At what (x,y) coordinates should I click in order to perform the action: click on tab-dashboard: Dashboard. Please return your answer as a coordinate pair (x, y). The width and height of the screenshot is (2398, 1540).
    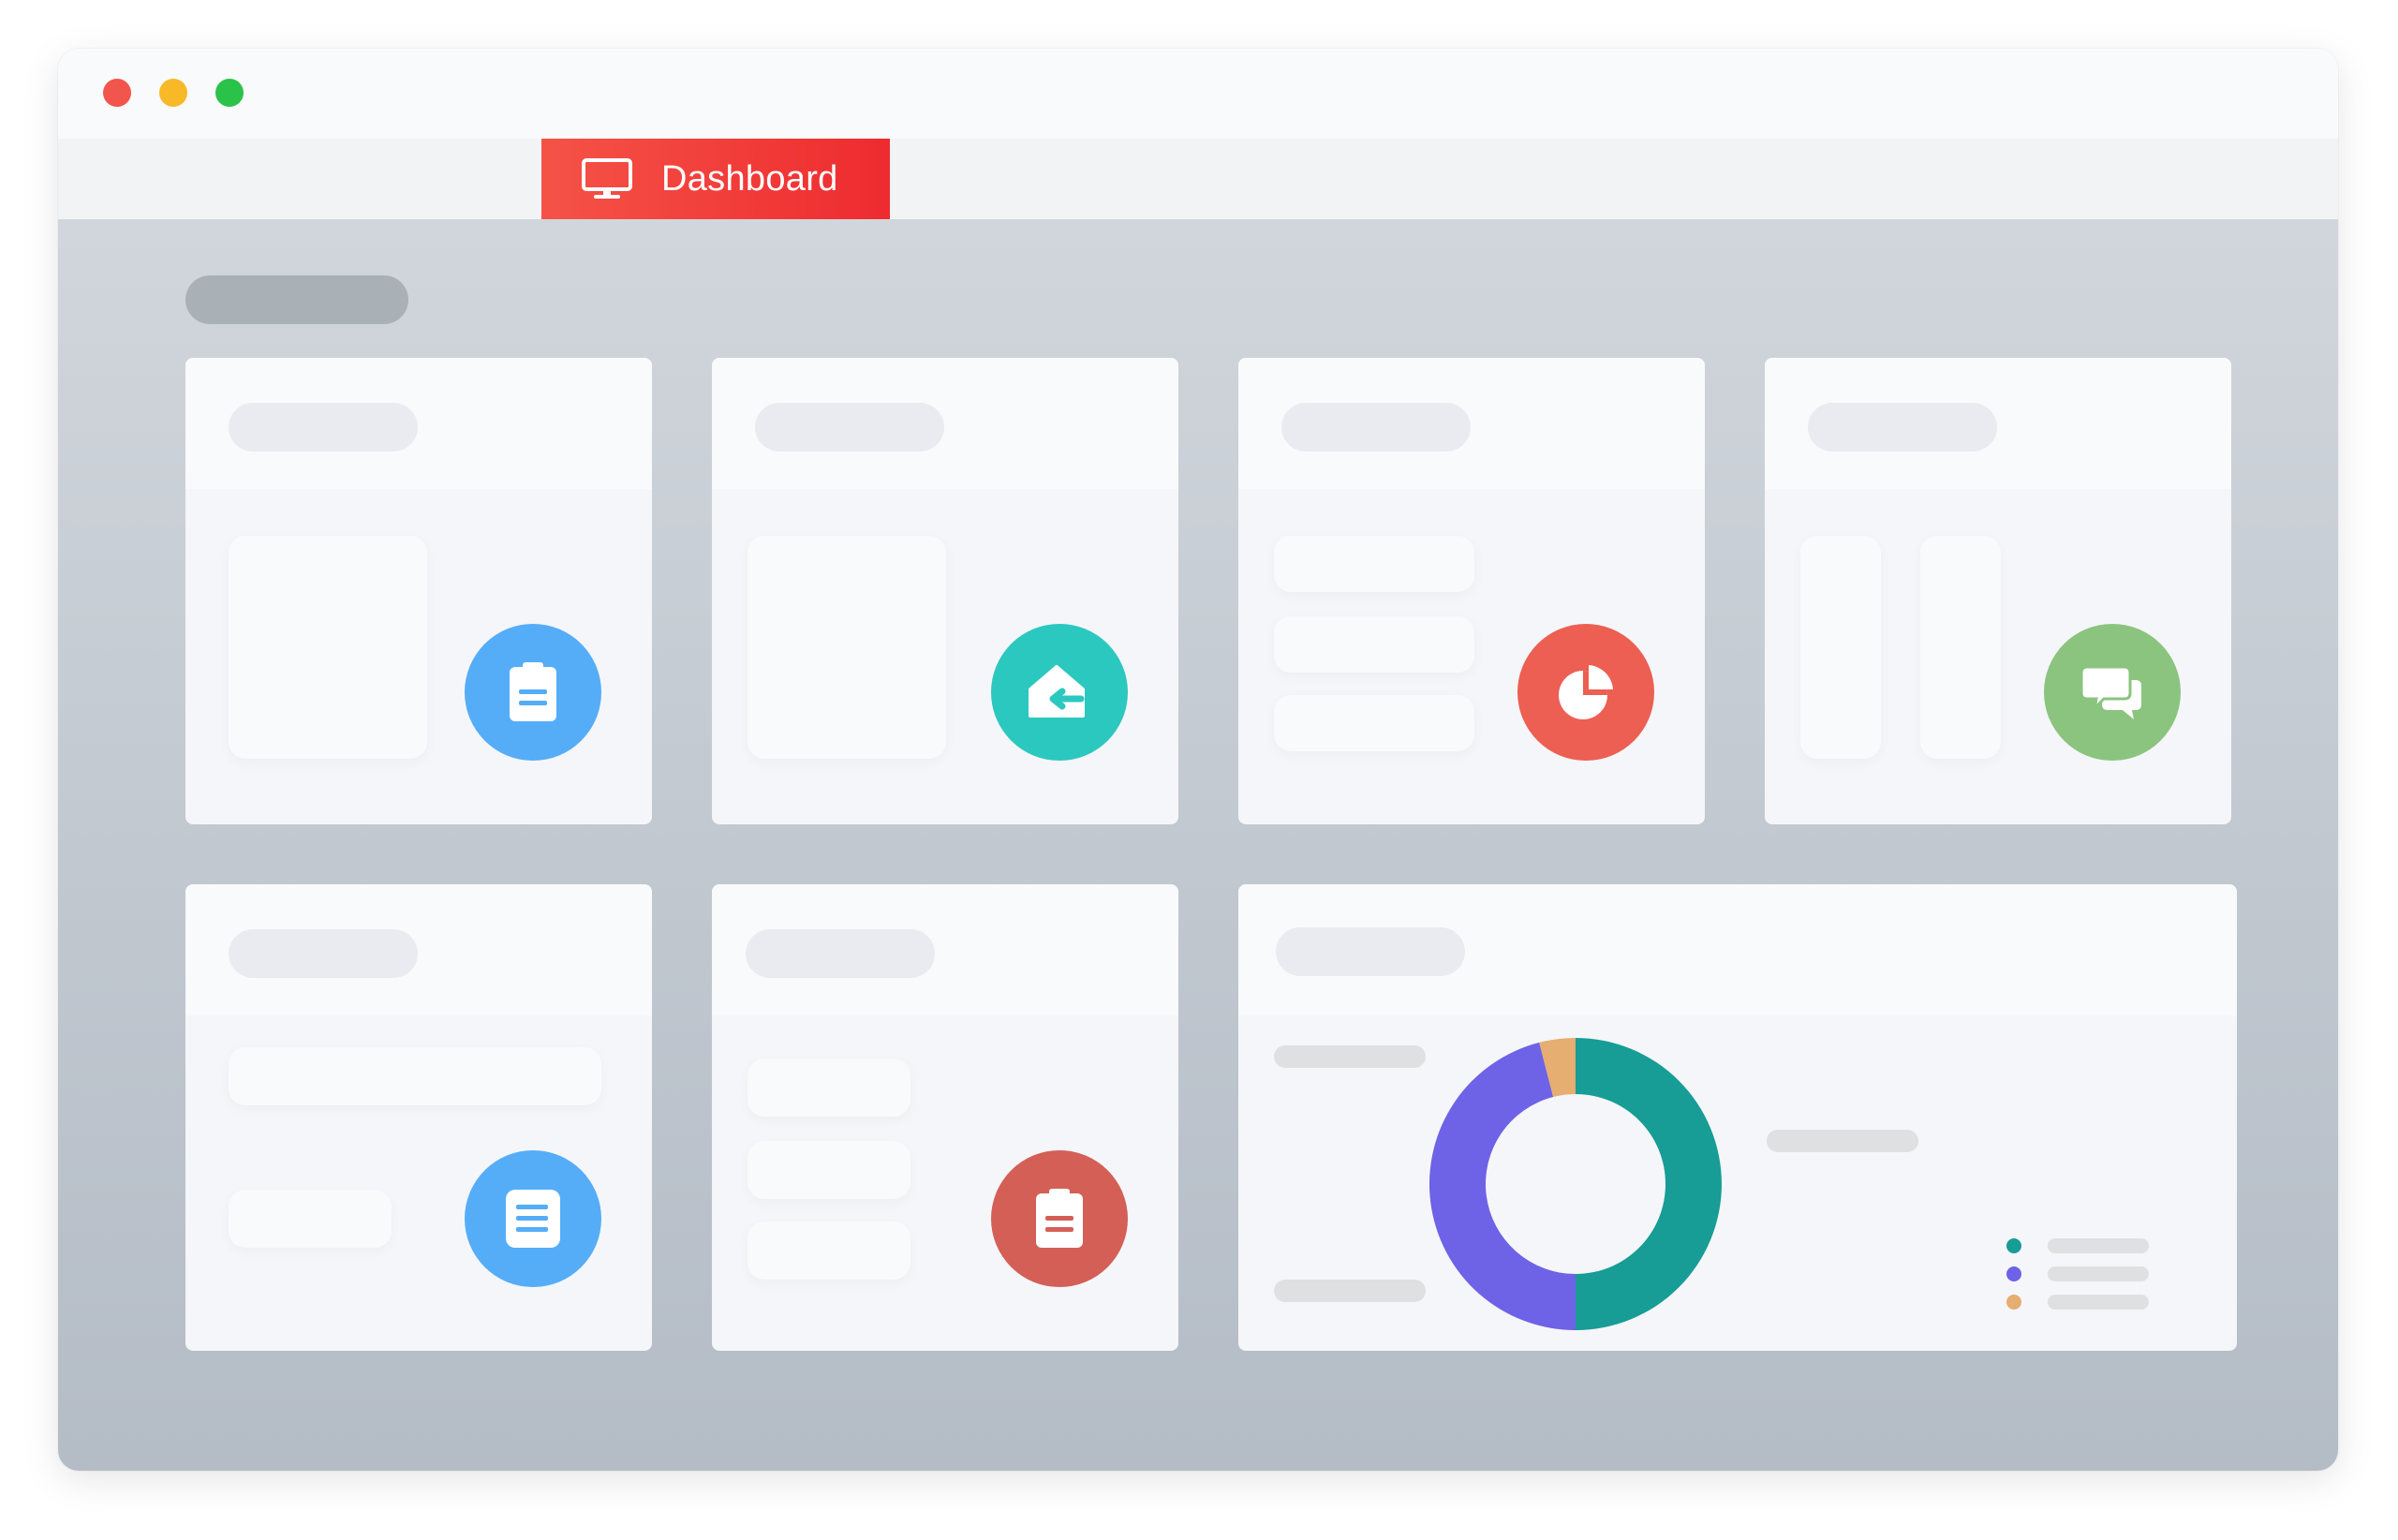
    Looking at the image, I should click on (715, 179).